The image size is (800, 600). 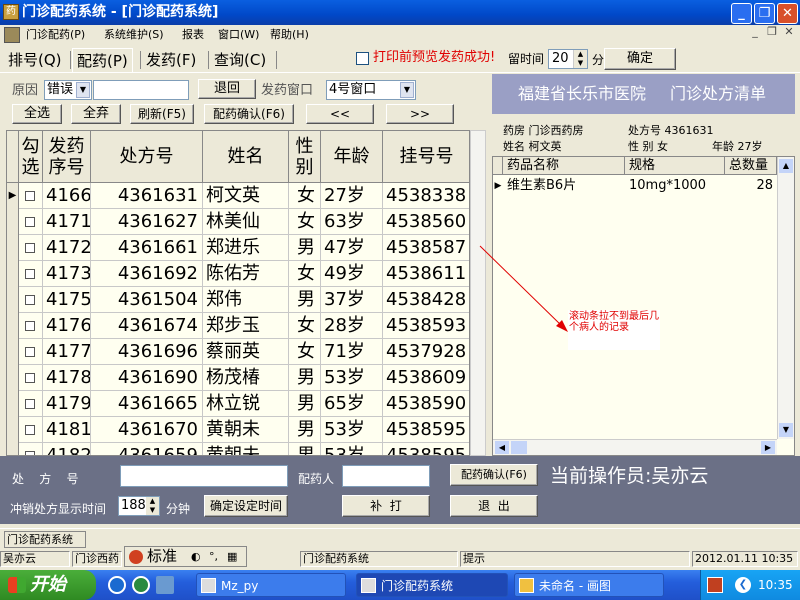 What do you see at coordinates (417, 586) in the screenshot?
I see `task-label: 门诊配药系统` at bounding box center [417, 586].